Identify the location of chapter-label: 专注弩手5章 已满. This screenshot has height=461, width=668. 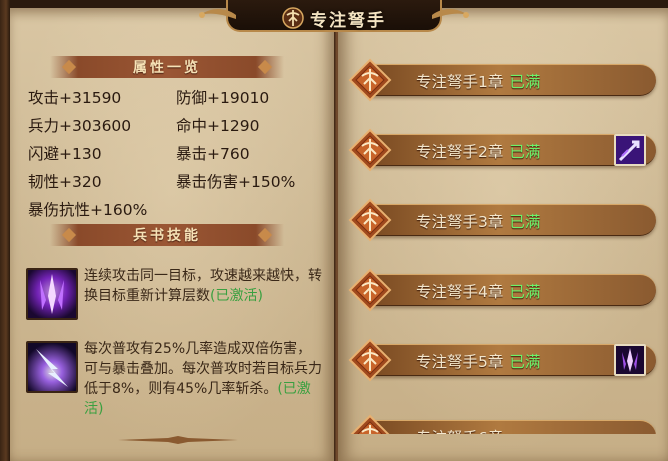
(478, 361).